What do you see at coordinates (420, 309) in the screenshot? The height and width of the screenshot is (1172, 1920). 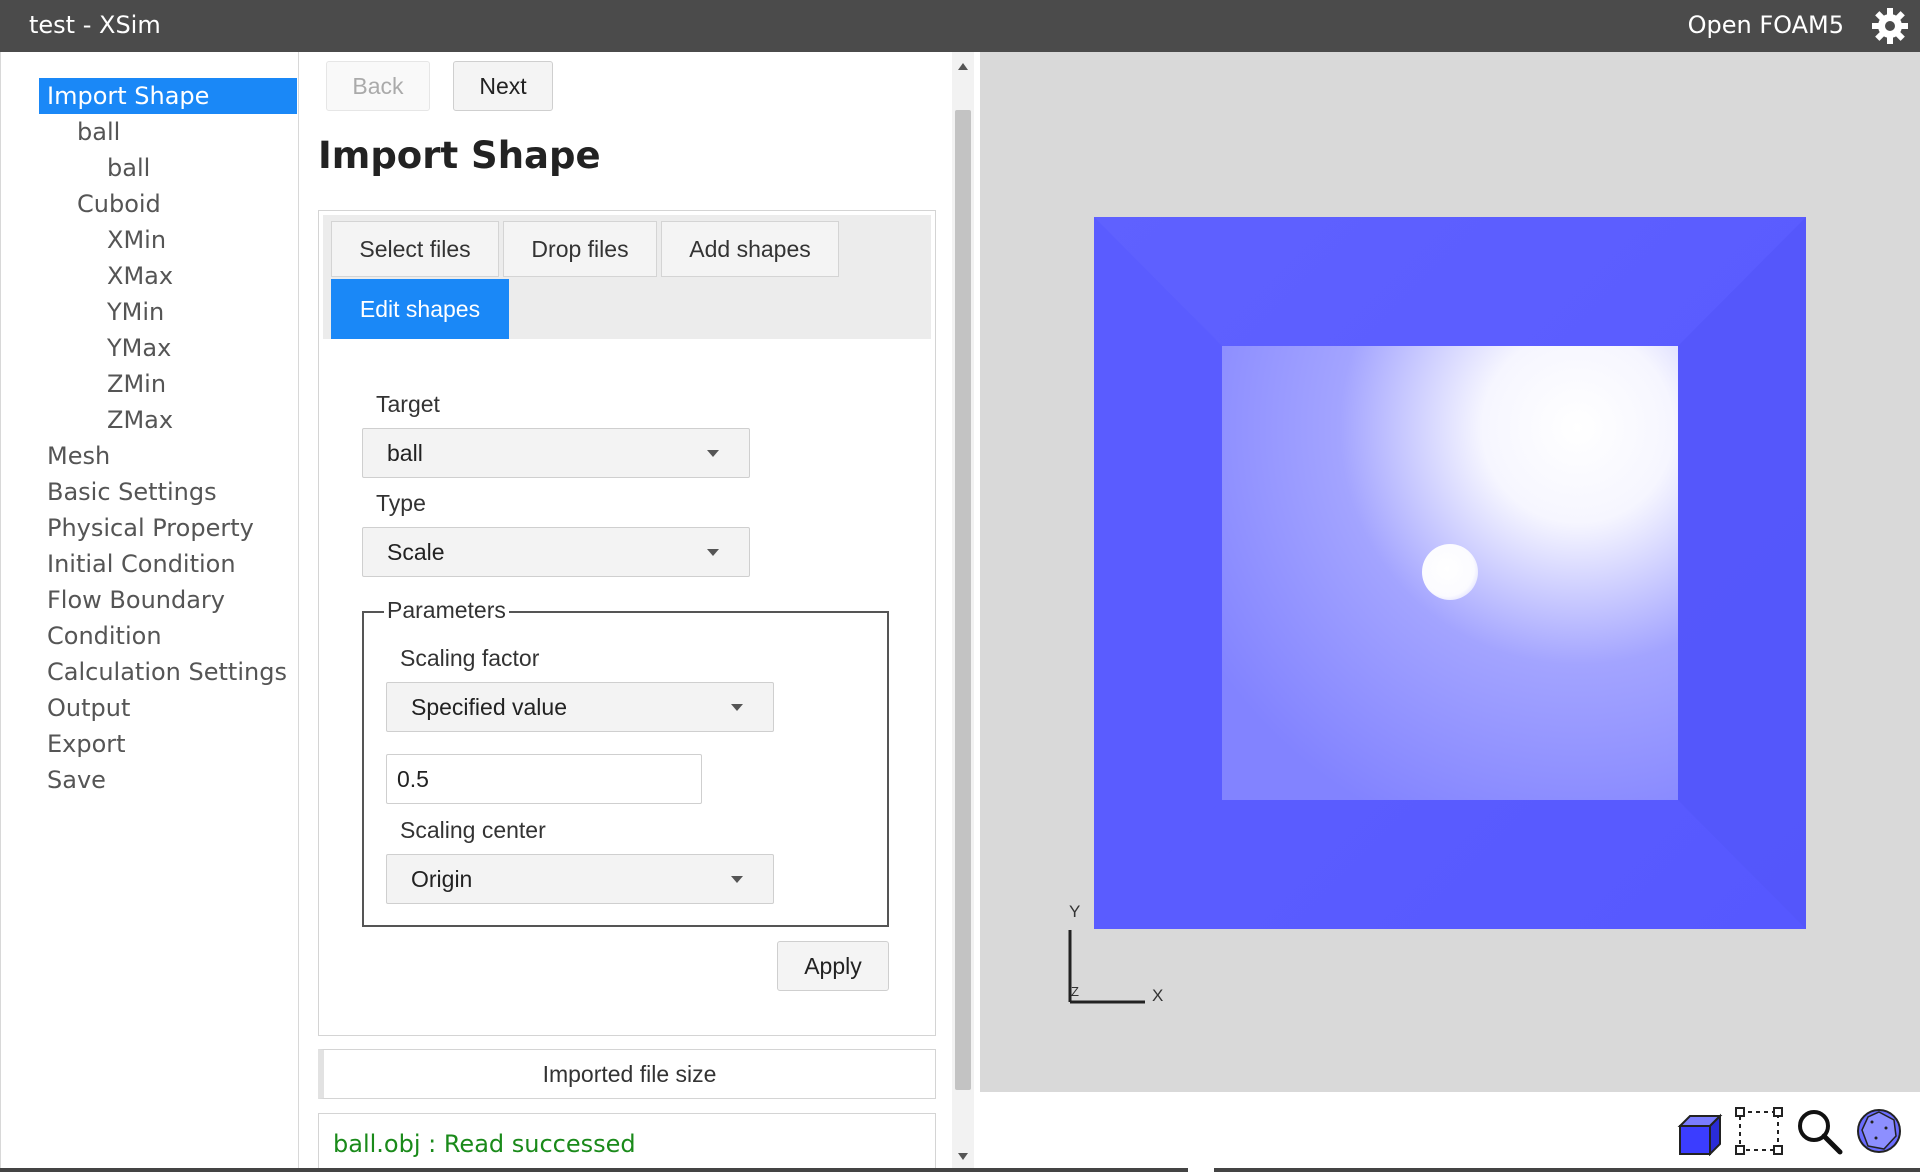 I see `tab-edit-shapes: Edit shapes` at bounding box center [420, 309].